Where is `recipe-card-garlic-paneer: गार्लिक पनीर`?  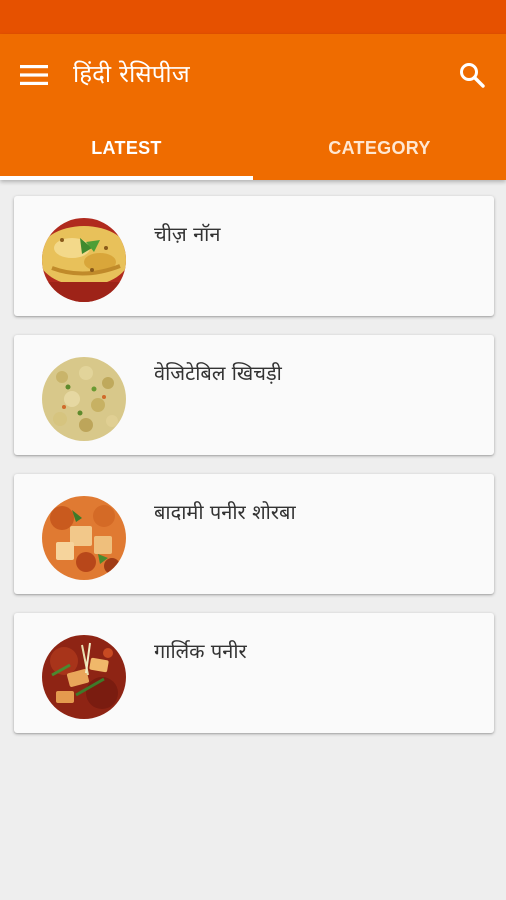 recipe-card-garlic-paneer: गार्लिक पनीर is located at coordinates (254, 673).